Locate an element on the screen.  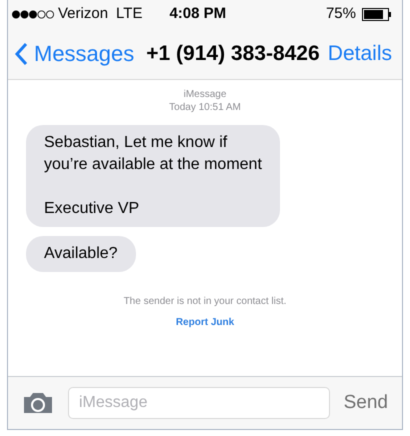
carrier-name: Verizon is located at coordinates (83, 14).